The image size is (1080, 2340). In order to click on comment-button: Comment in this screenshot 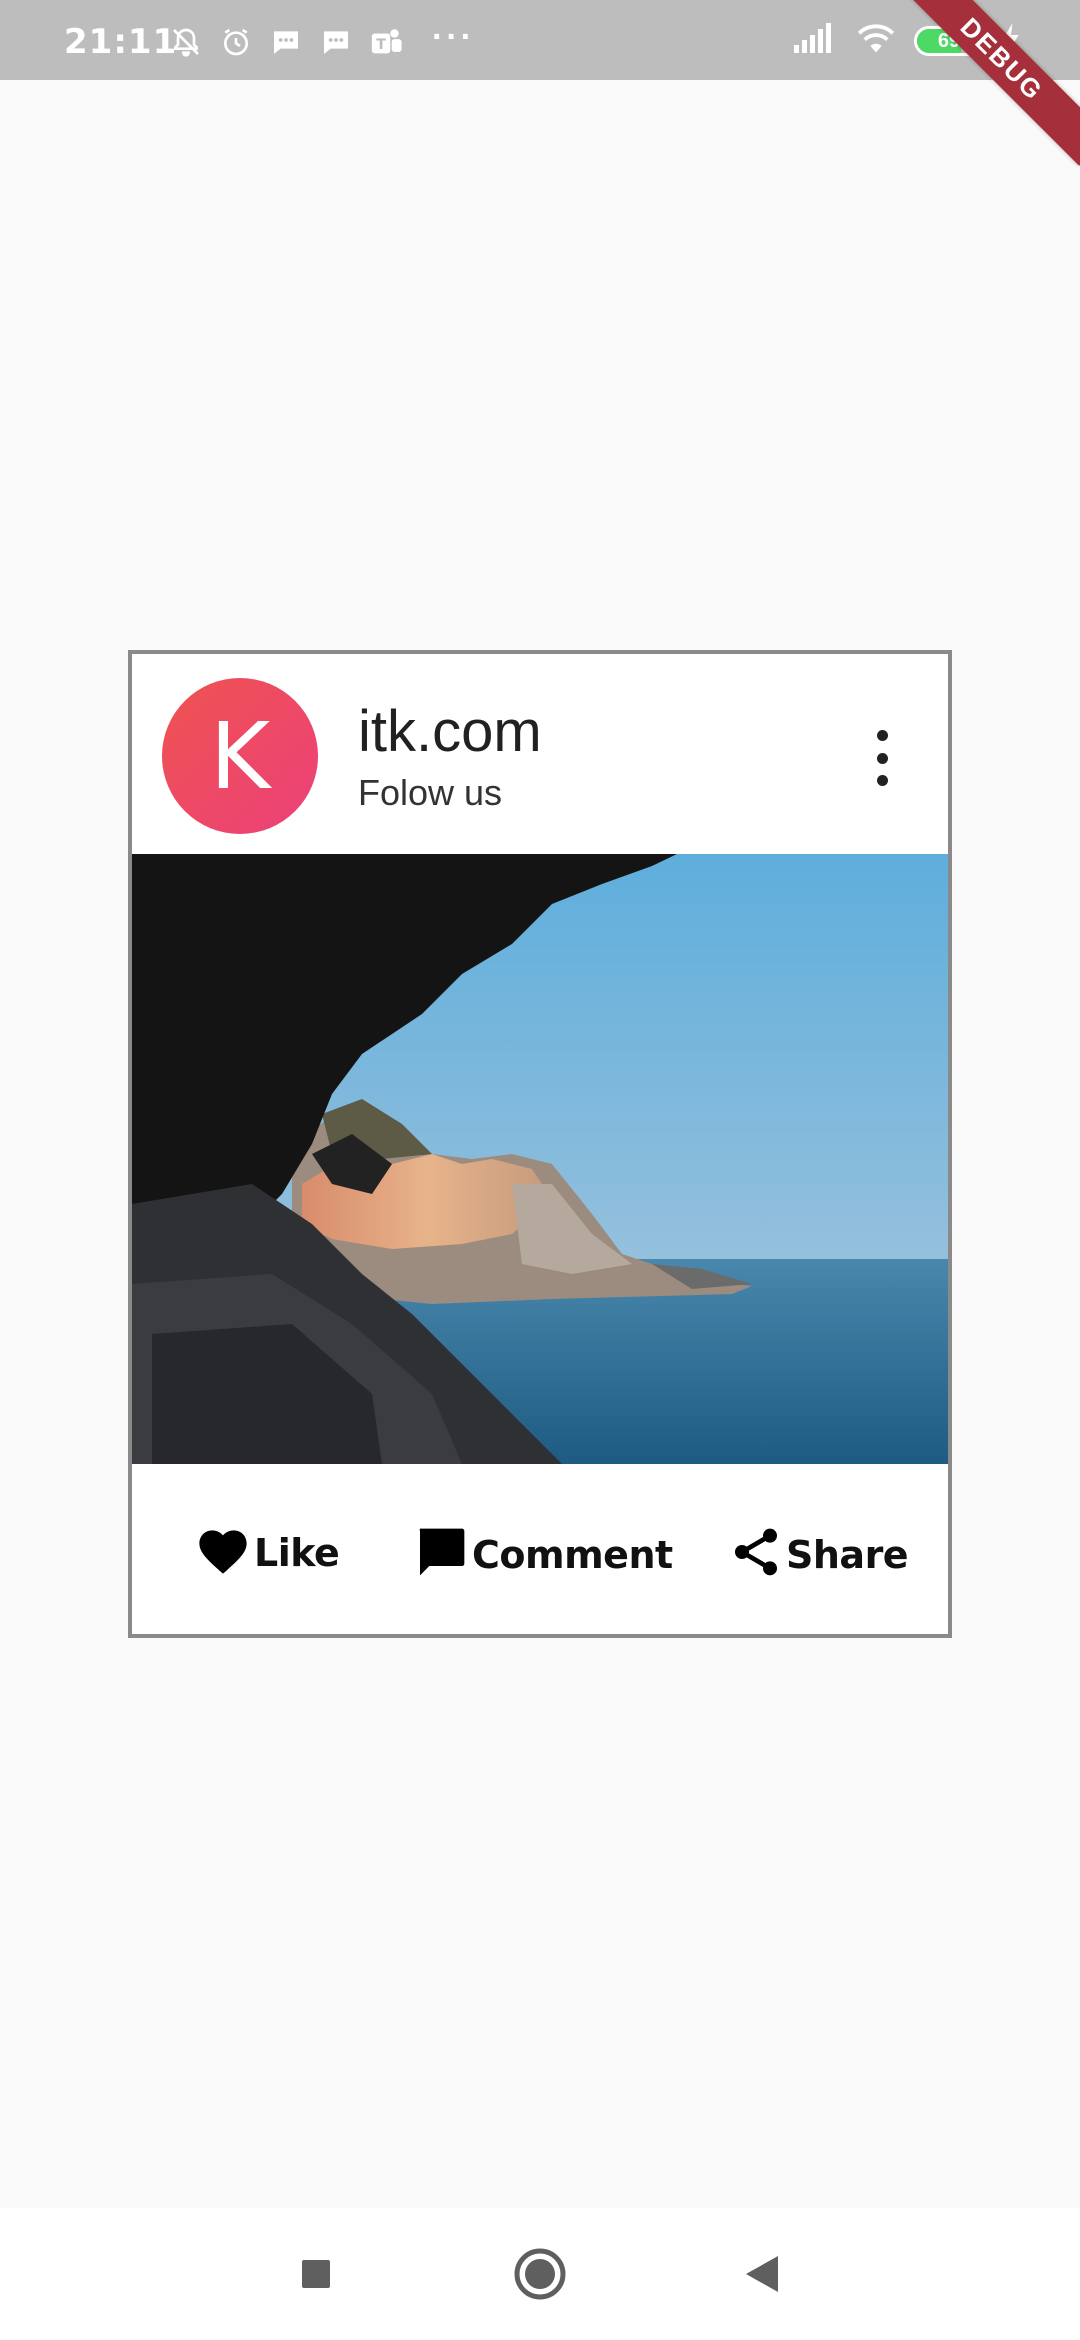, I will do `click(542, 1554)`.